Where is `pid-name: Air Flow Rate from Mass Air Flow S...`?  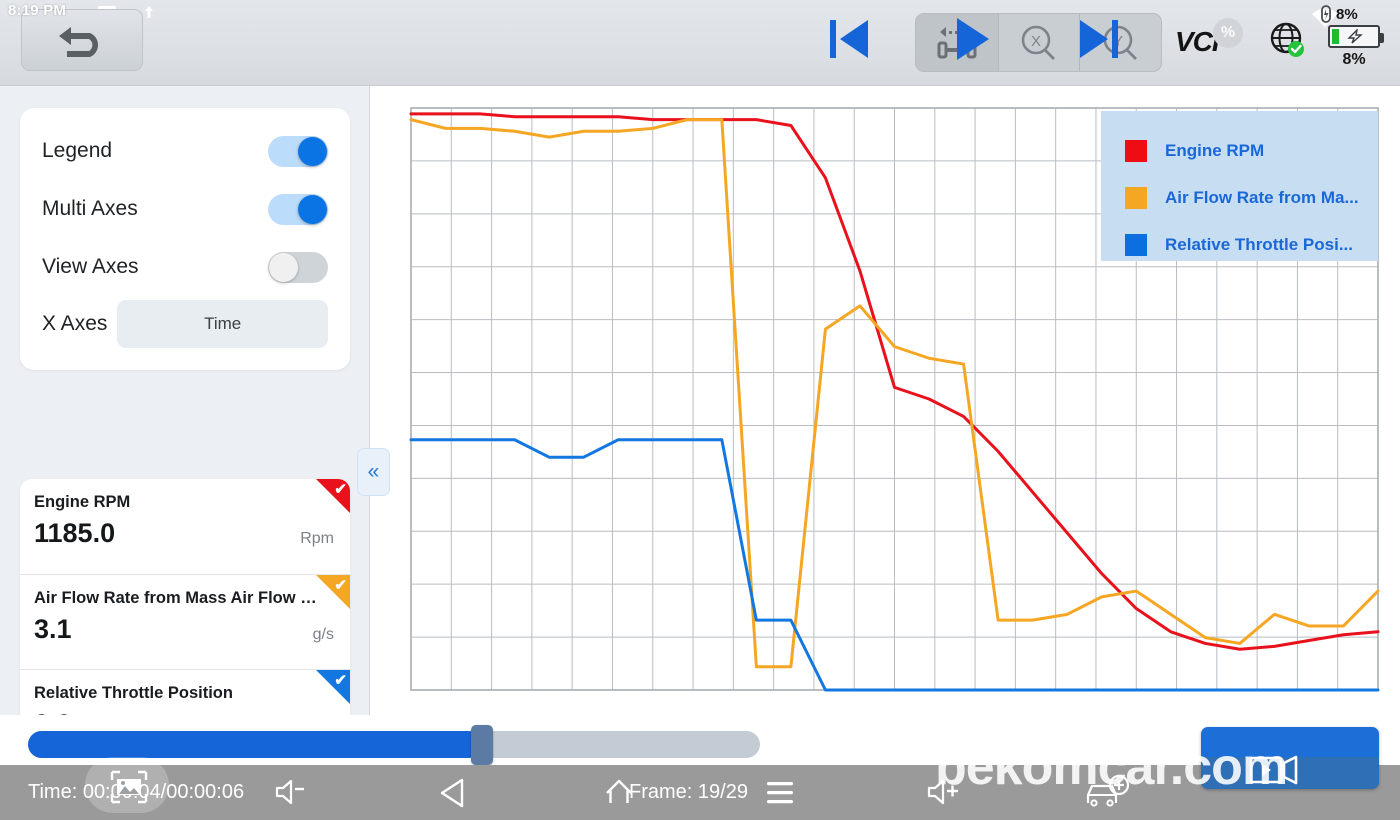
pid-name: Air Flow Rate from Mass Air Flow S... is located at coordinates (179, 598).